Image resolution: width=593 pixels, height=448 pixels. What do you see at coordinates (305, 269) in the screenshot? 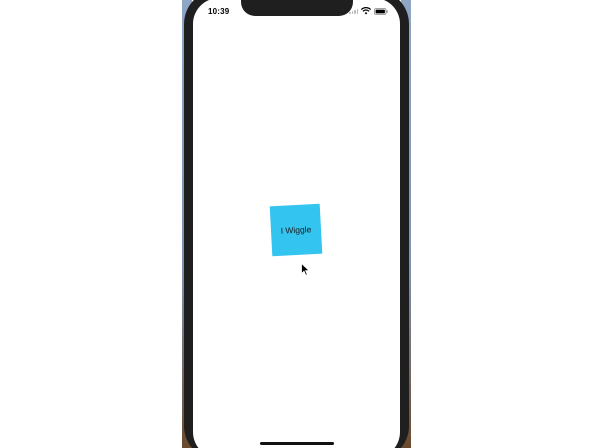
I see `mouse-pointer-icon` at bounding box center [305, 269].